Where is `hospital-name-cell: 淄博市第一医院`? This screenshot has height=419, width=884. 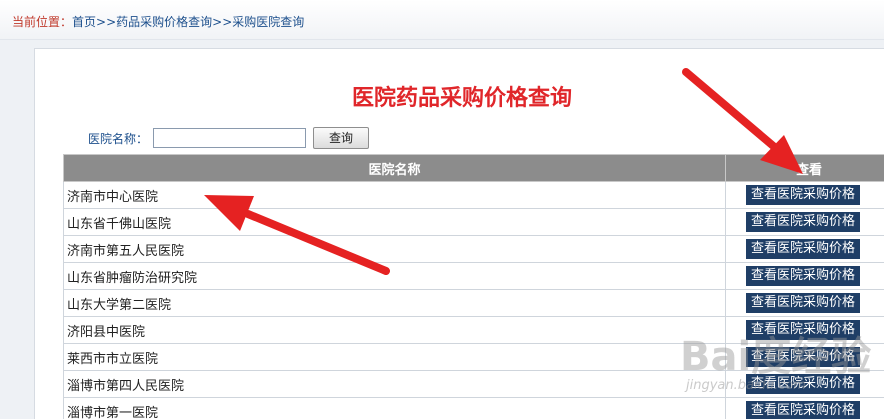 hospital-name-cell: 淄博市第一医院 is located at coordinates (394, 408).